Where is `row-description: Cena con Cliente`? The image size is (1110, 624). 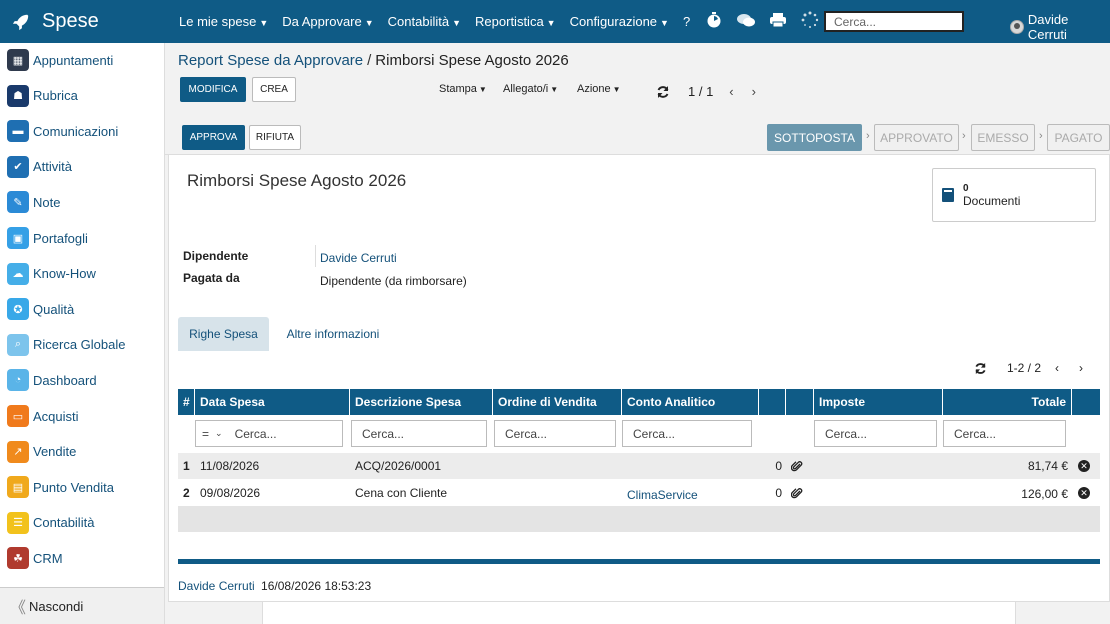
row-description: Cena con Cliente is located at coordinates (401, 493).